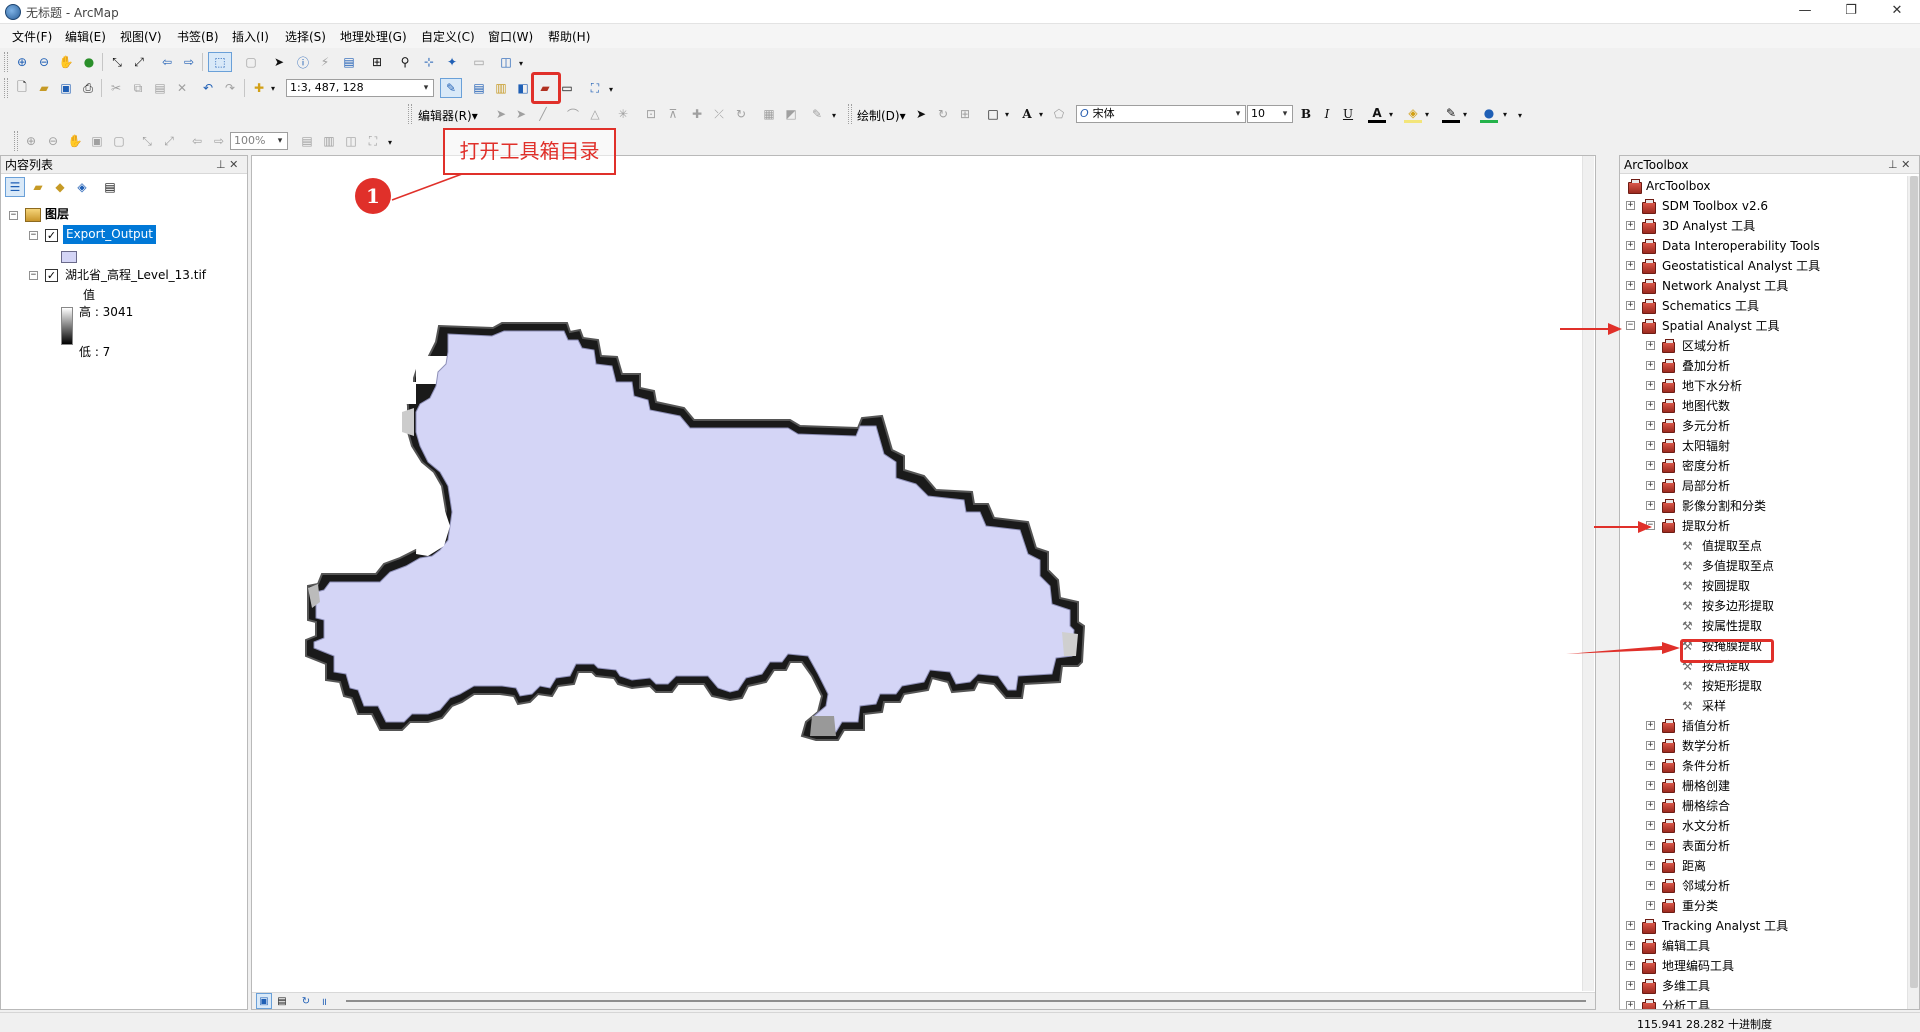  I want to click on full-extent-globe-icon: ●, so click(89, 62).